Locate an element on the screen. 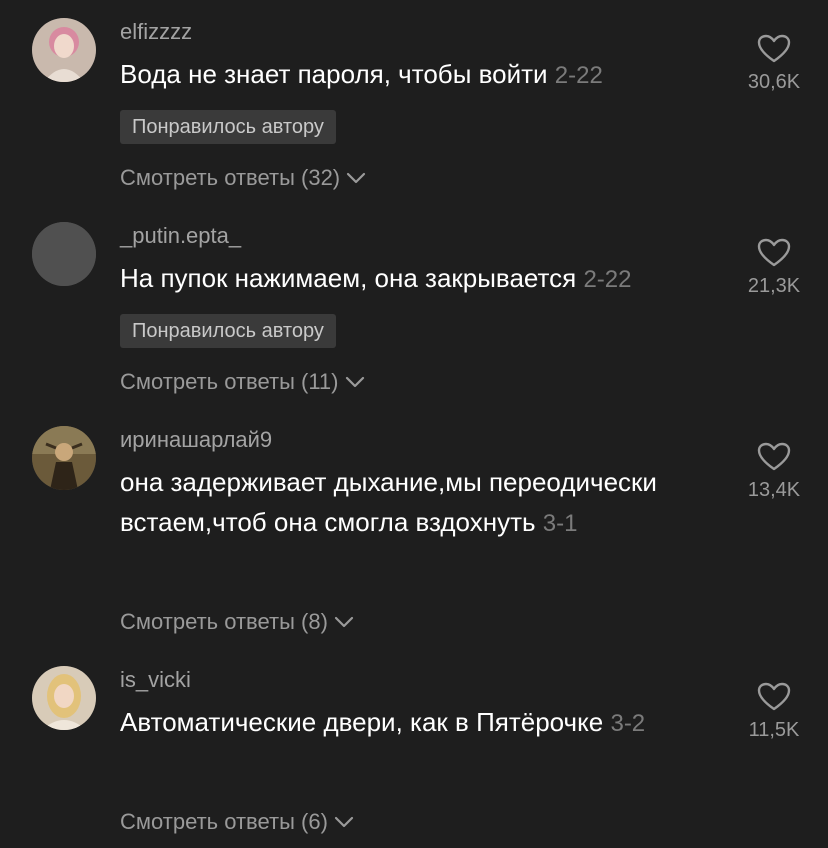 The image size is (828, 848). like-count: 11,5K is located at coordinates (774, 730).